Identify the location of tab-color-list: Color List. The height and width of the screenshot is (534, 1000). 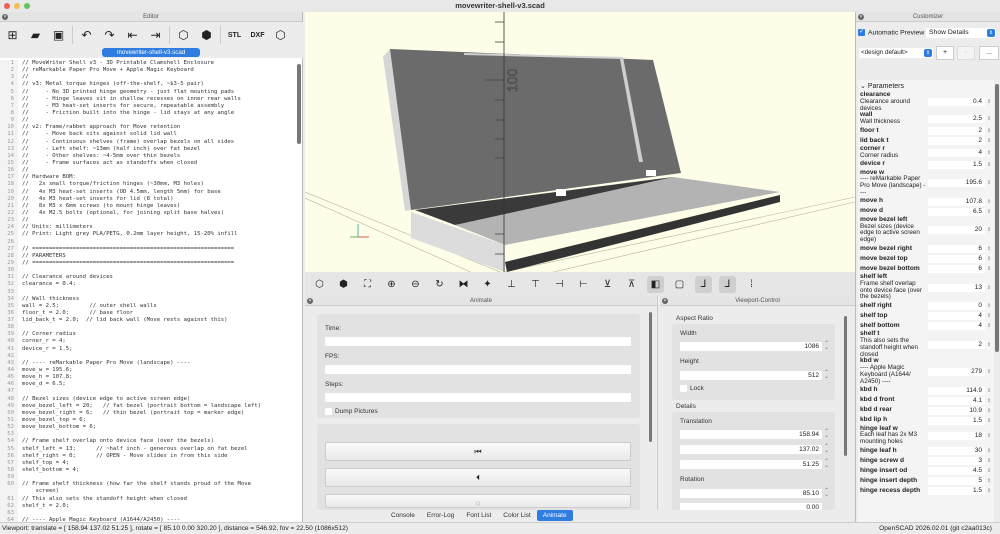
(516, 515).